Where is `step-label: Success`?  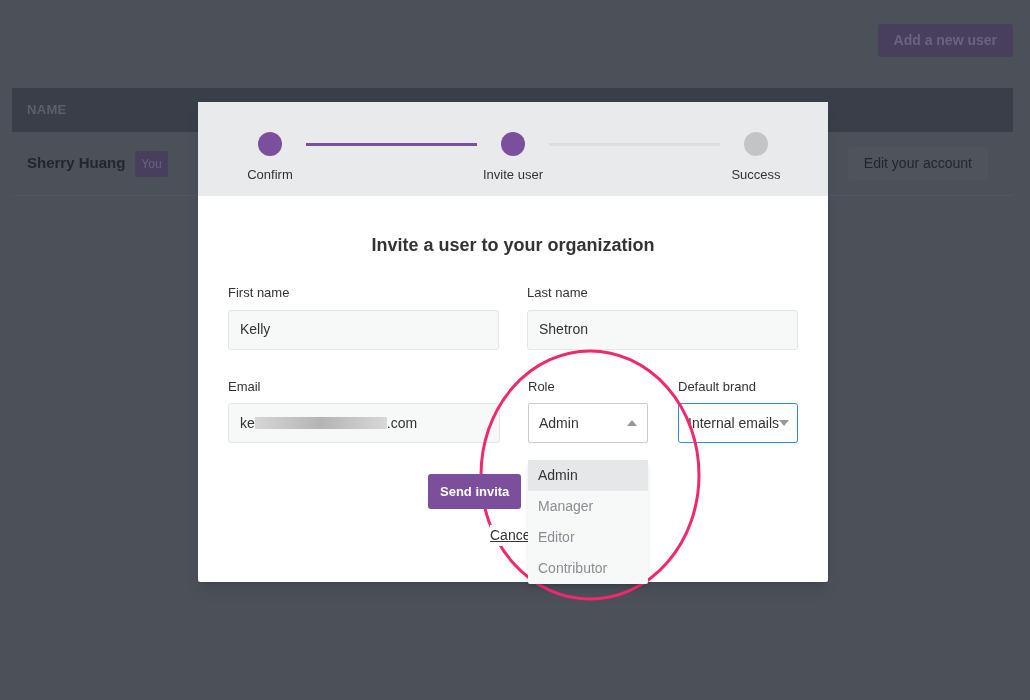 step-label: Success is located at coordinates (756, 175).